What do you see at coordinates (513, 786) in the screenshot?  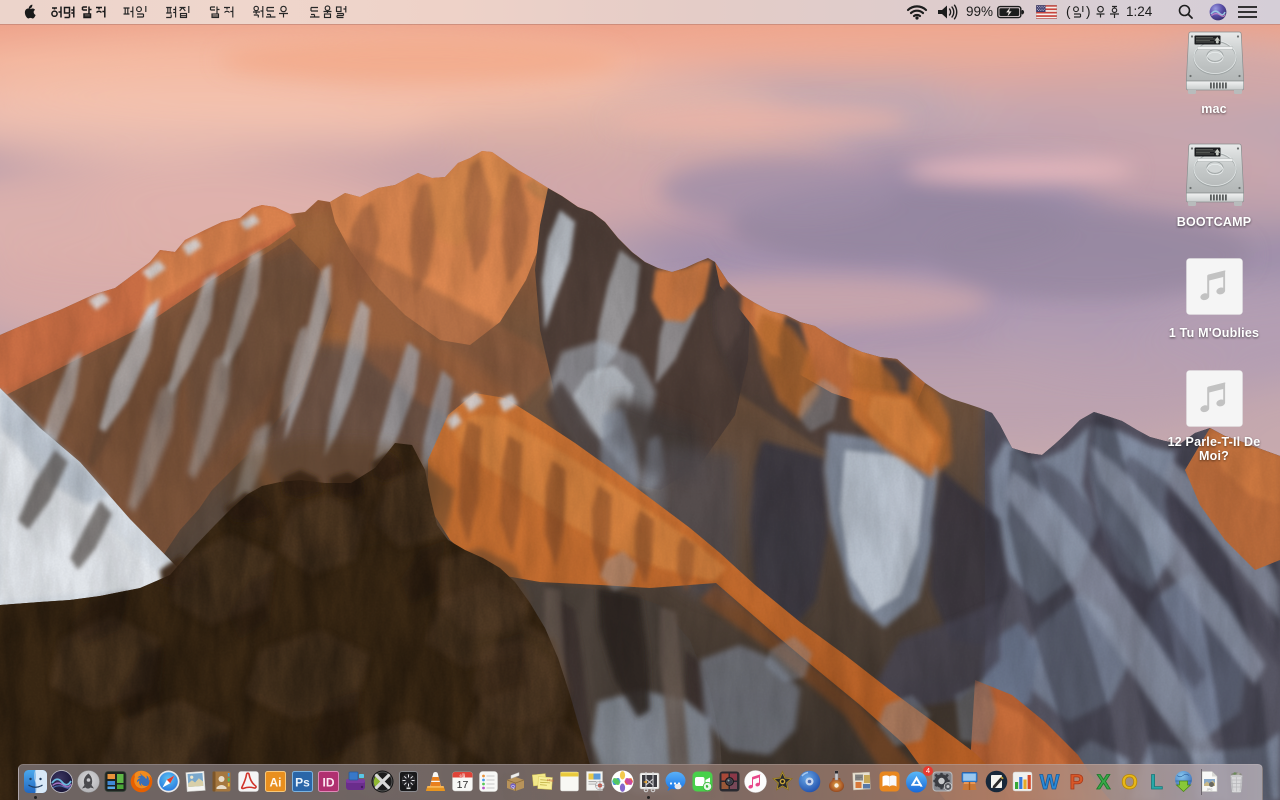 I see `svg-text: Q` at bounding box center [513, 786].